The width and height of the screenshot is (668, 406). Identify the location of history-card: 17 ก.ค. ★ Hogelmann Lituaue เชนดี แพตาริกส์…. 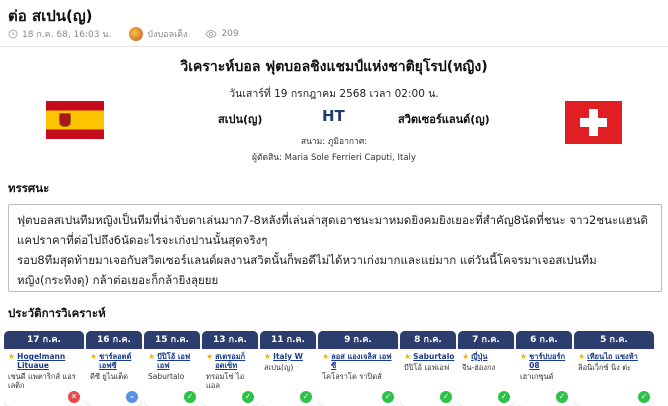
(44, 368).